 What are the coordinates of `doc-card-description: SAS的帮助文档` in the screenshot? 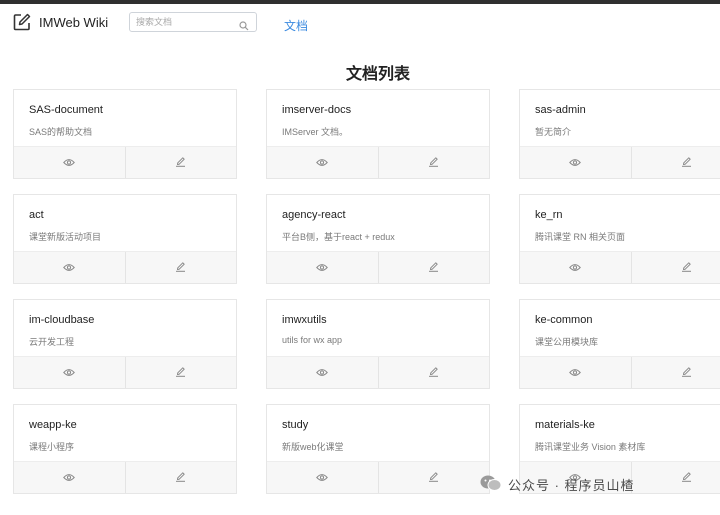 It's located at (61, 132).